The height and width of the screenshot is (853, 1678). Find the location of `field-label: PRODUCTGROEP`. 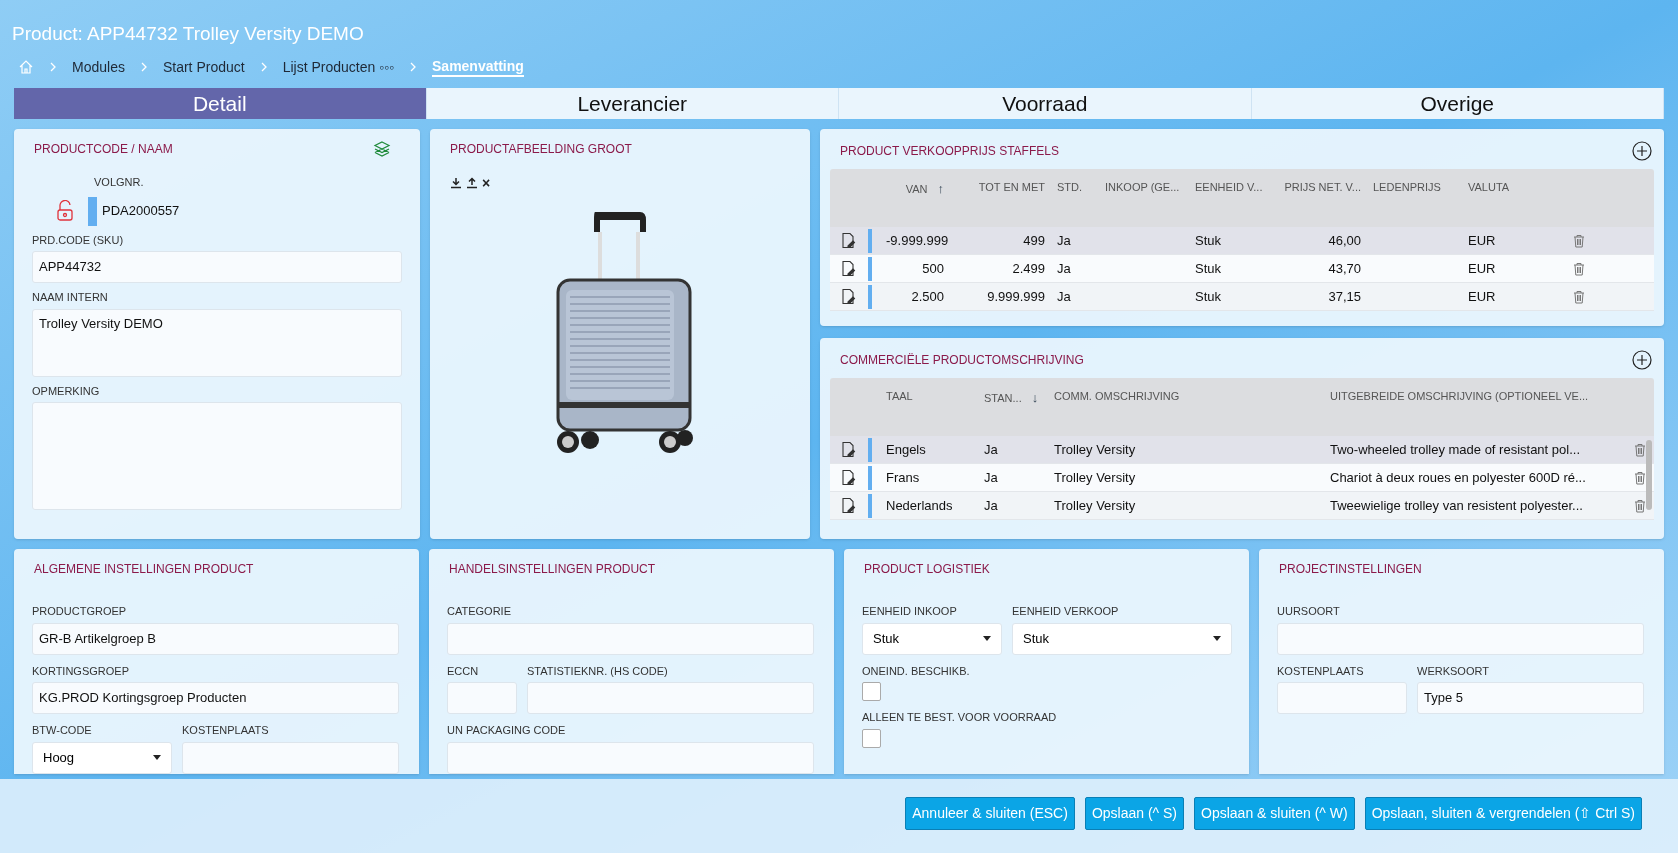

field-label: PRODUCTGROEP is located at coordinates (80, 611).